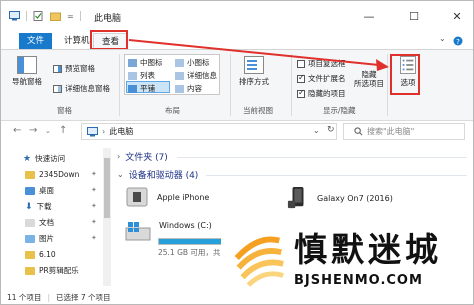  I want to click on preview-pane-label: 预览窗格, so click(80, 68).